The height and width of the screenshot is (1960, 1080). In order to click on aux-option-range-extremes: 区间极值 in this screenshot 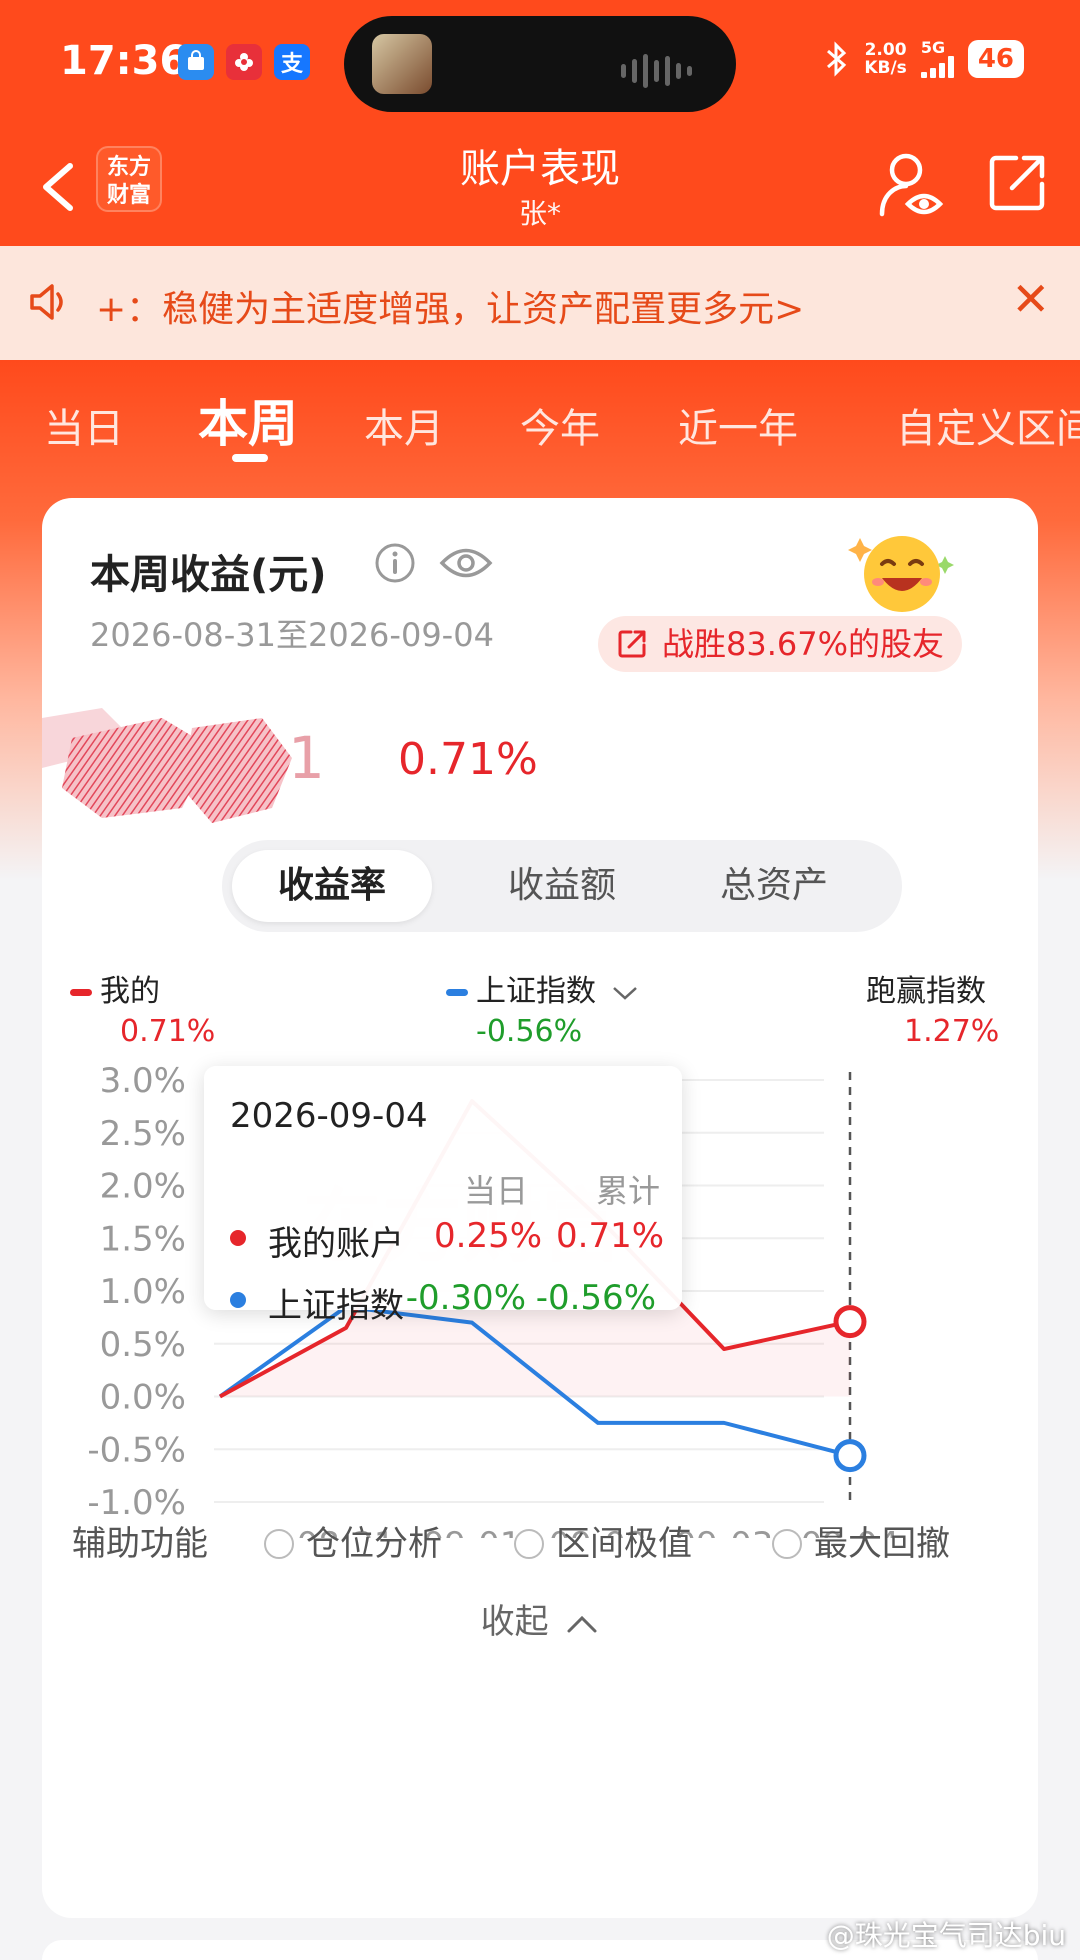, I will do `click(603, 1540)`.